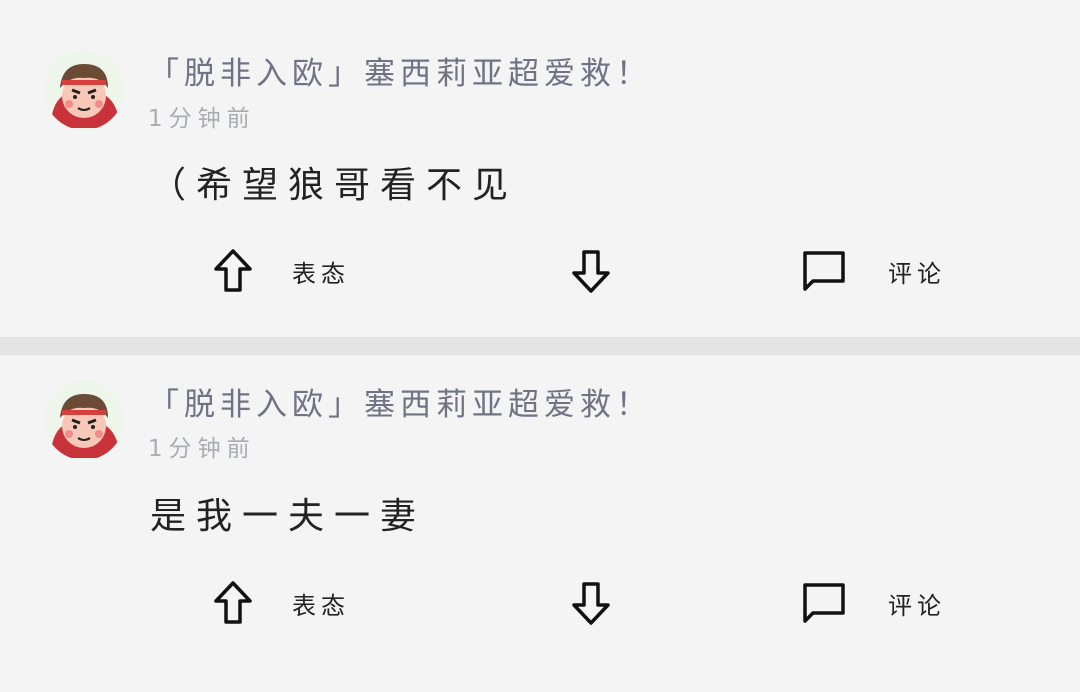  I want to click on comment-text: 是我一夫一妻, so click(288, 516).